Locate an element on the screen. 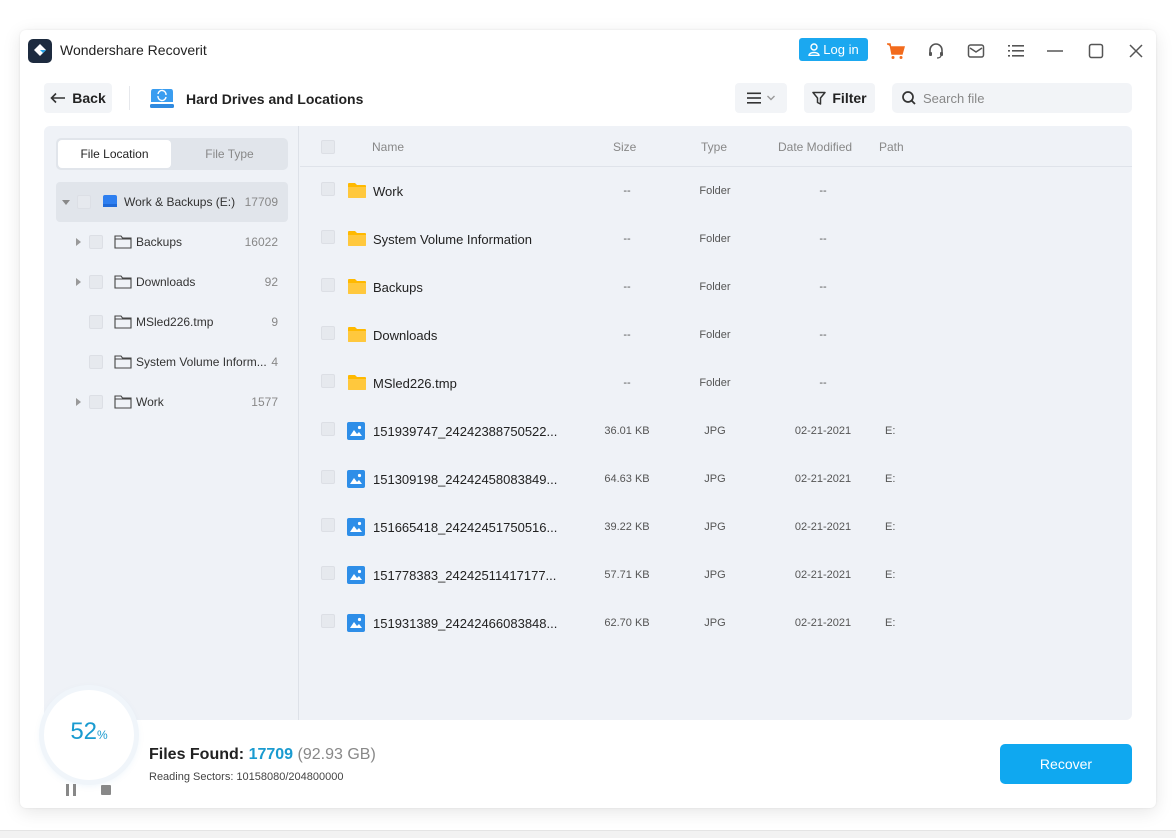 This screenshot has height=838, width=1176. arrow-left-icon is located at coordinates (58, 98).